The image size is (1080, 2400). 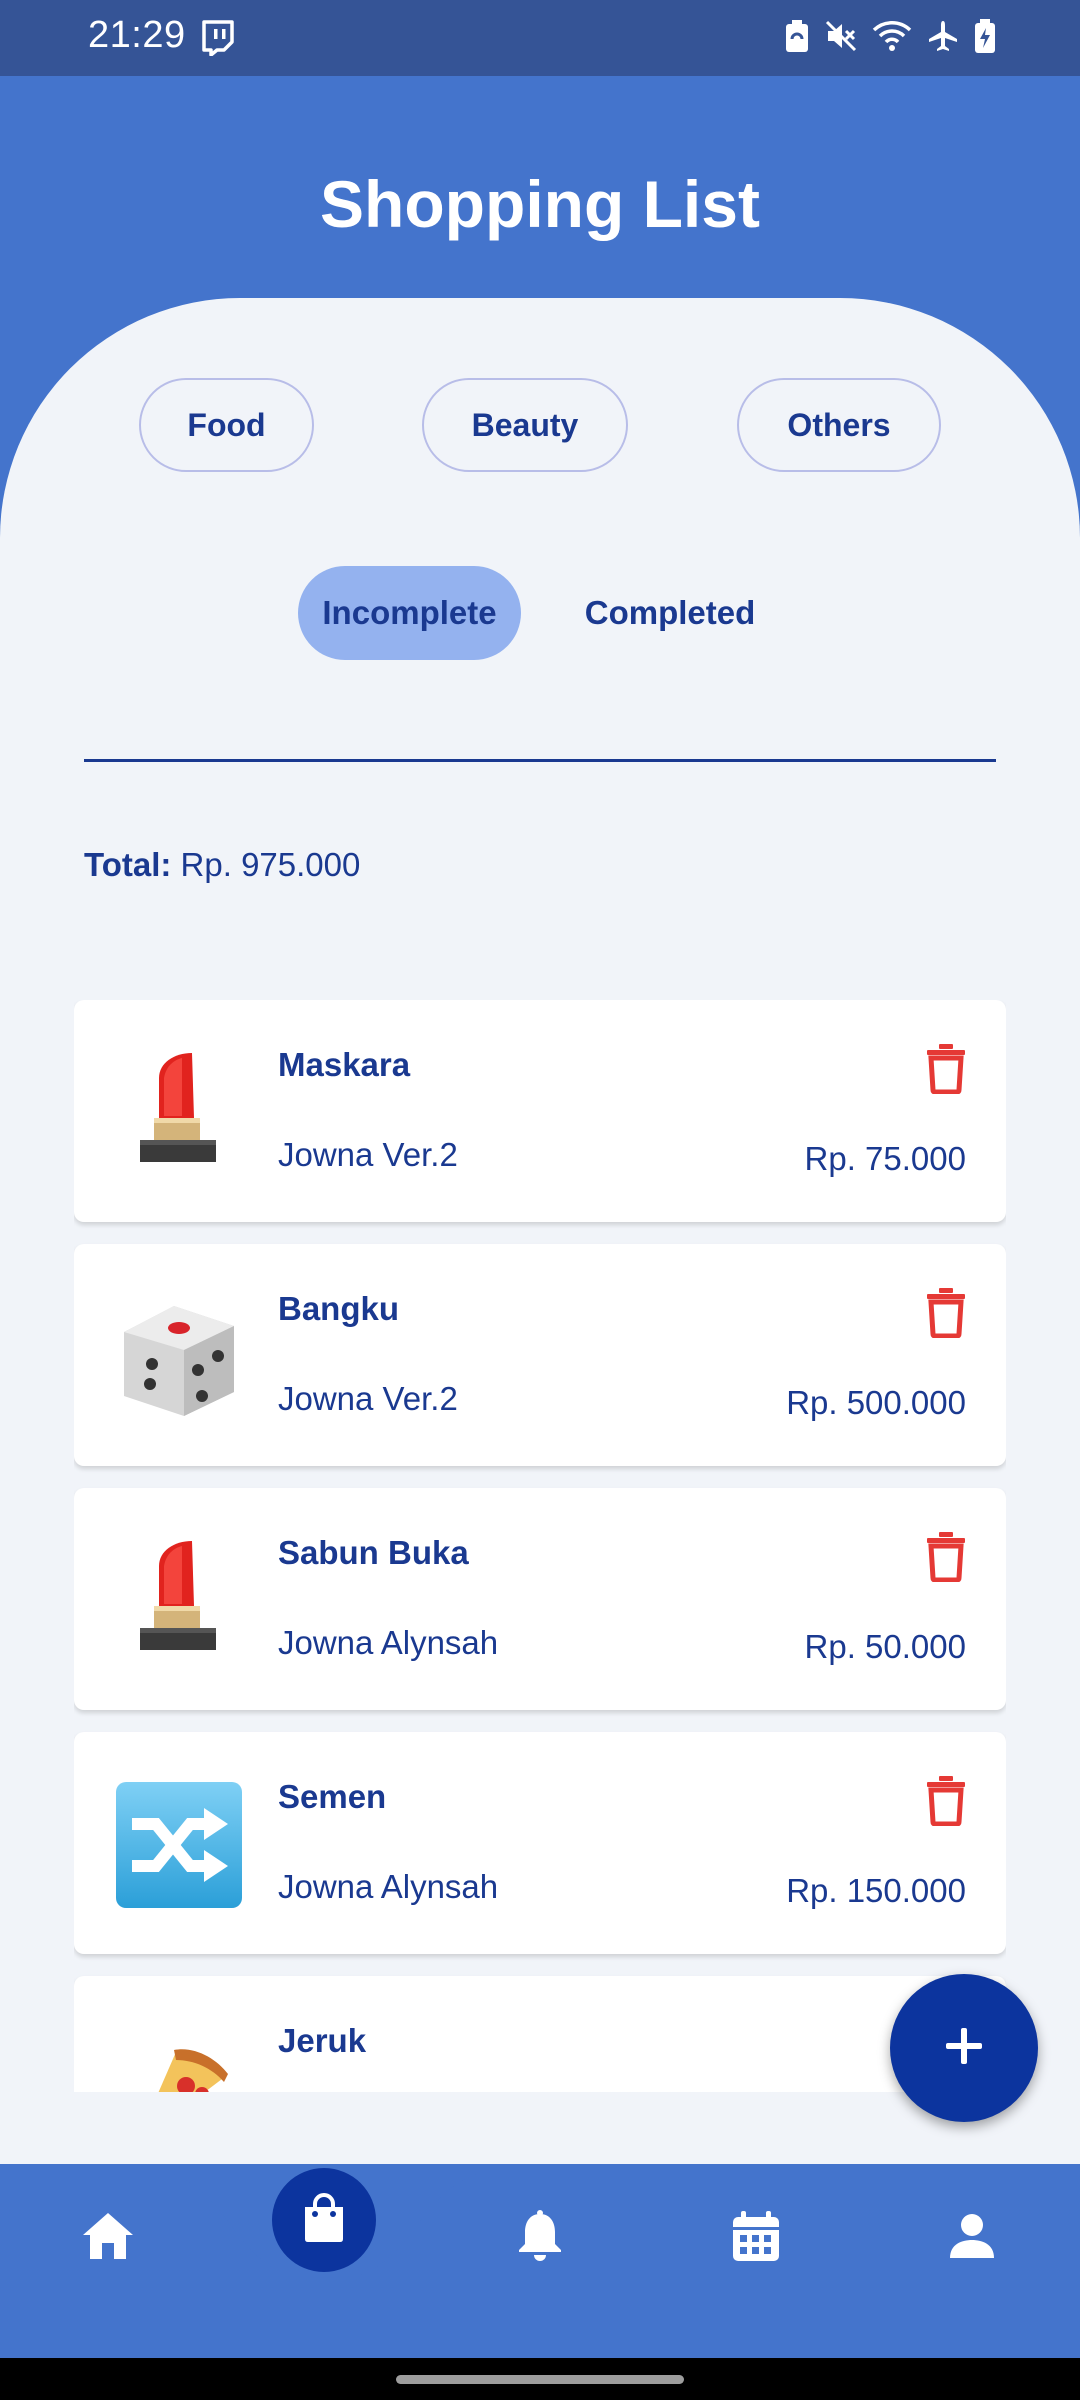 What do you see at coordinates (892, 38) in the screenshot?
I see `wifi-icon` at bounding box center [892, 38].